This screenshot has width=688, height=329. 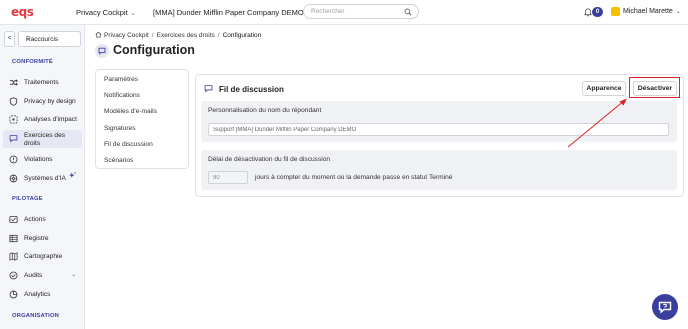 I want to click on chat-icon, so click(x=665, y=307).